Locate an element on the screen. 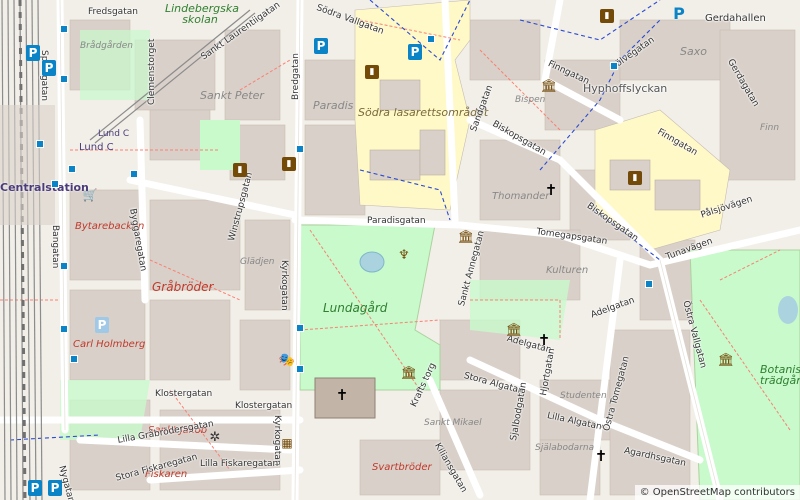 Image resolution: width=800 pixels, height=500 pixels. attribution: © OpenStreetMap contributors is located at coordinates (717, 492).